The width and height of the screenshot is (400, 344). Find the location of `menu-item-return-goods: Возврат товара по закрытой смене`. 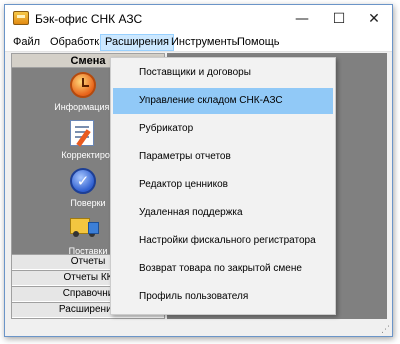

menu-item-return-goods: Возврат товара по закрытой смене is located at coordinates (223, 269).